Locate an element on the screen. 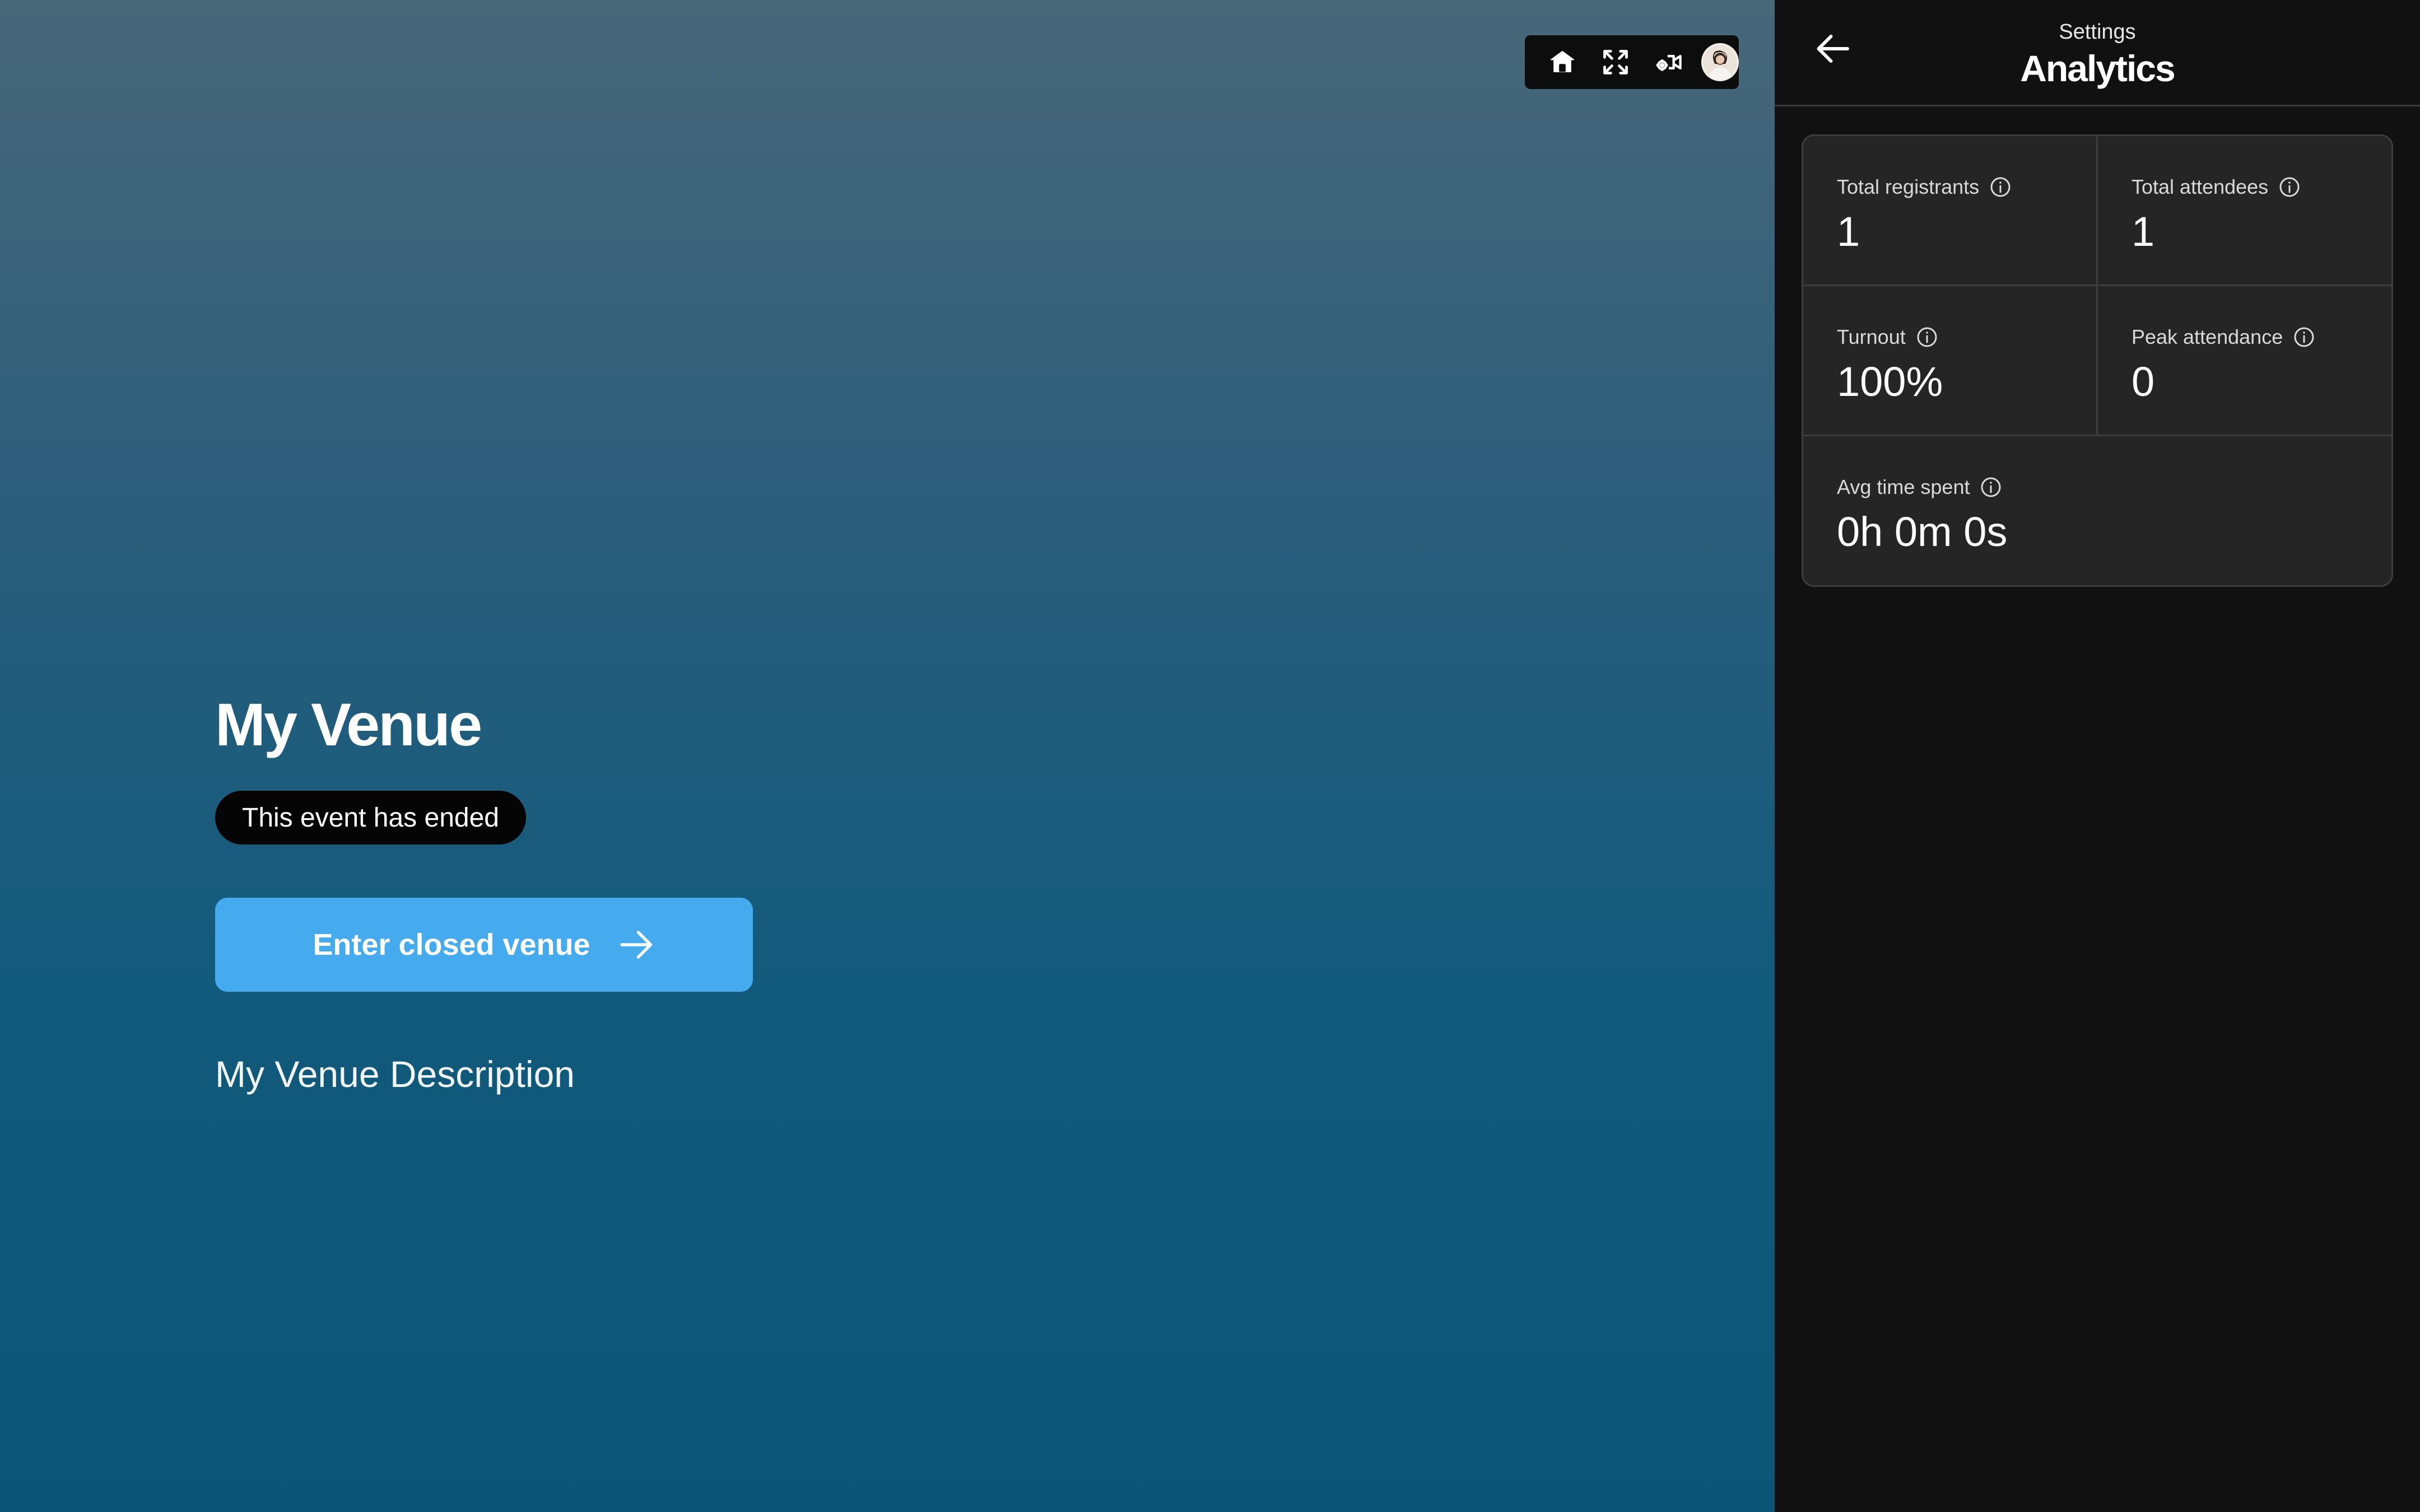 The image size is (2420, 1512). stat-label-text: Total registrants is located at coordinates (1909, 186).